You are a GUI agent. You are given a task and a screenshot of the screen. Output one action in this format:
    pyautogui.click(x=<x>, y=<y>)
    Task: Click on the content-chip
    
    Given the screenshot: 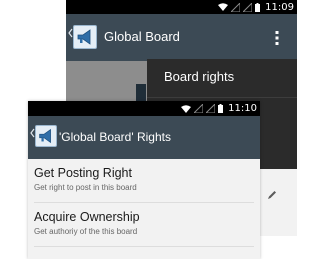 What is the action you would take?
    pyautogui.click(x=141, y=92)
    